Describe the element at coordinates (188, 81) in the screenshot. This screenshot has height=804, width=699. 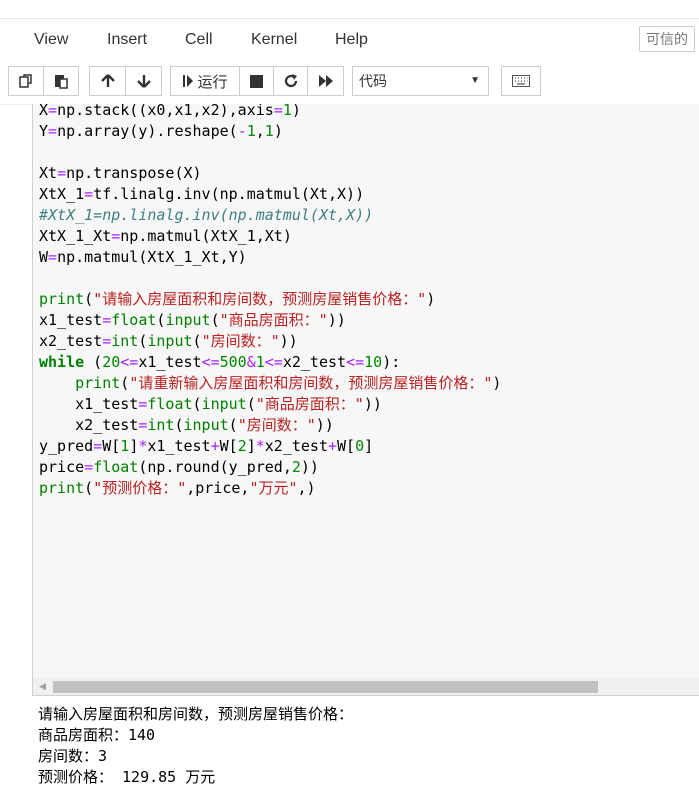
I see `step-forward-icon` at that location.